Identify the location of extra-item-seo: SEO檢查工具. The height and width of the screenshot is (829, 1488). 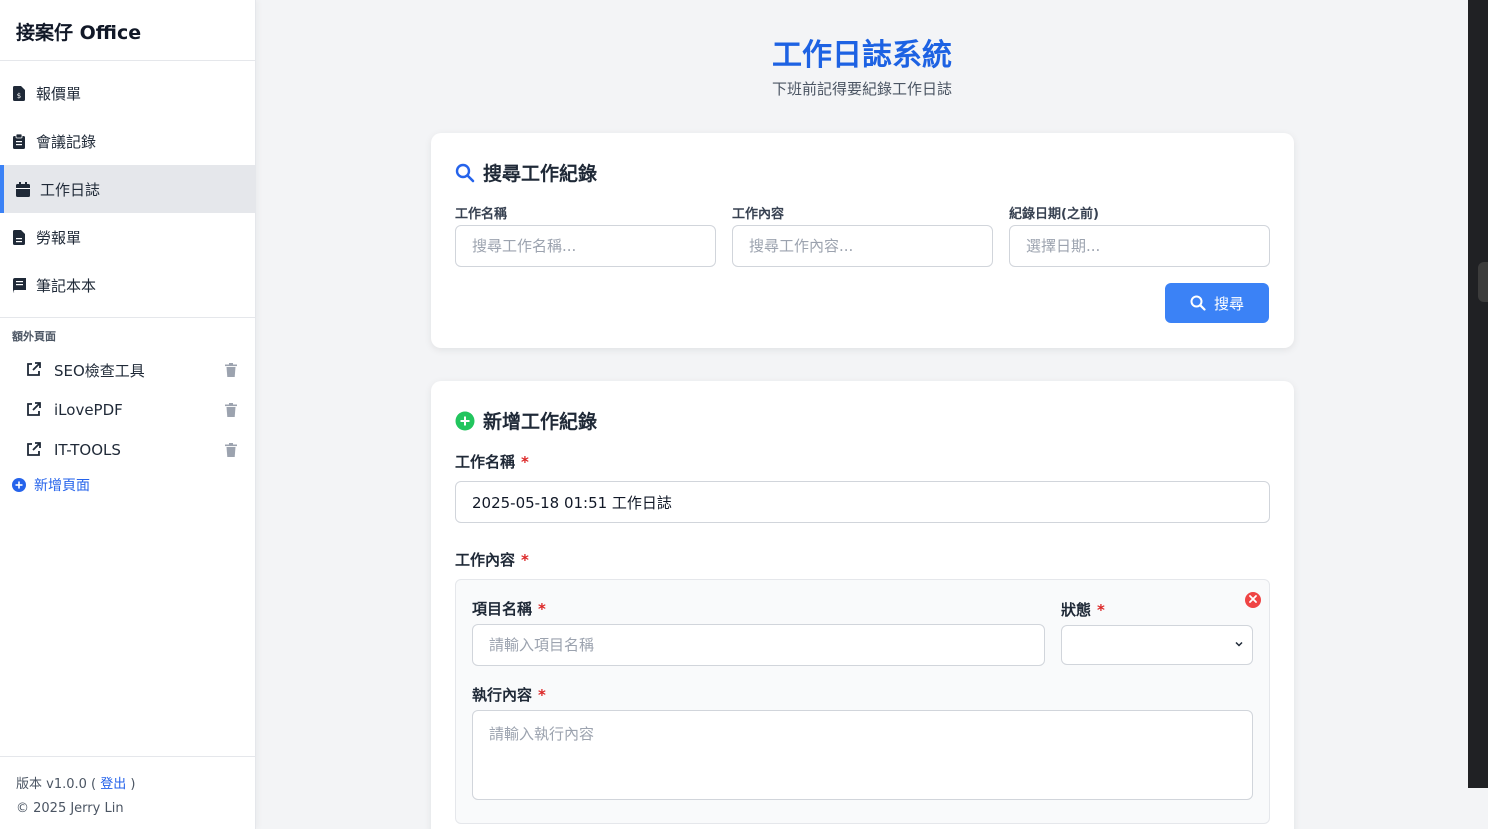
(127, 370).